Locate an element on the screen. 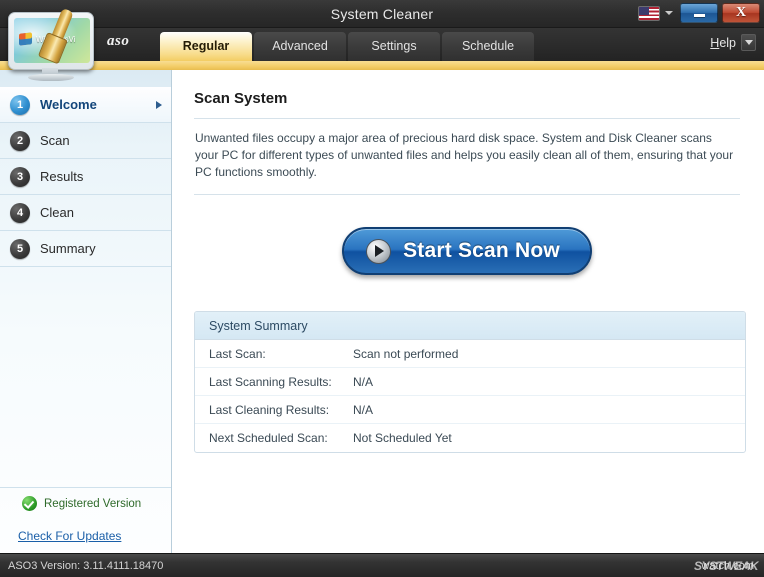  summary-key: Last Scan: is located at coordinates (237, 353).